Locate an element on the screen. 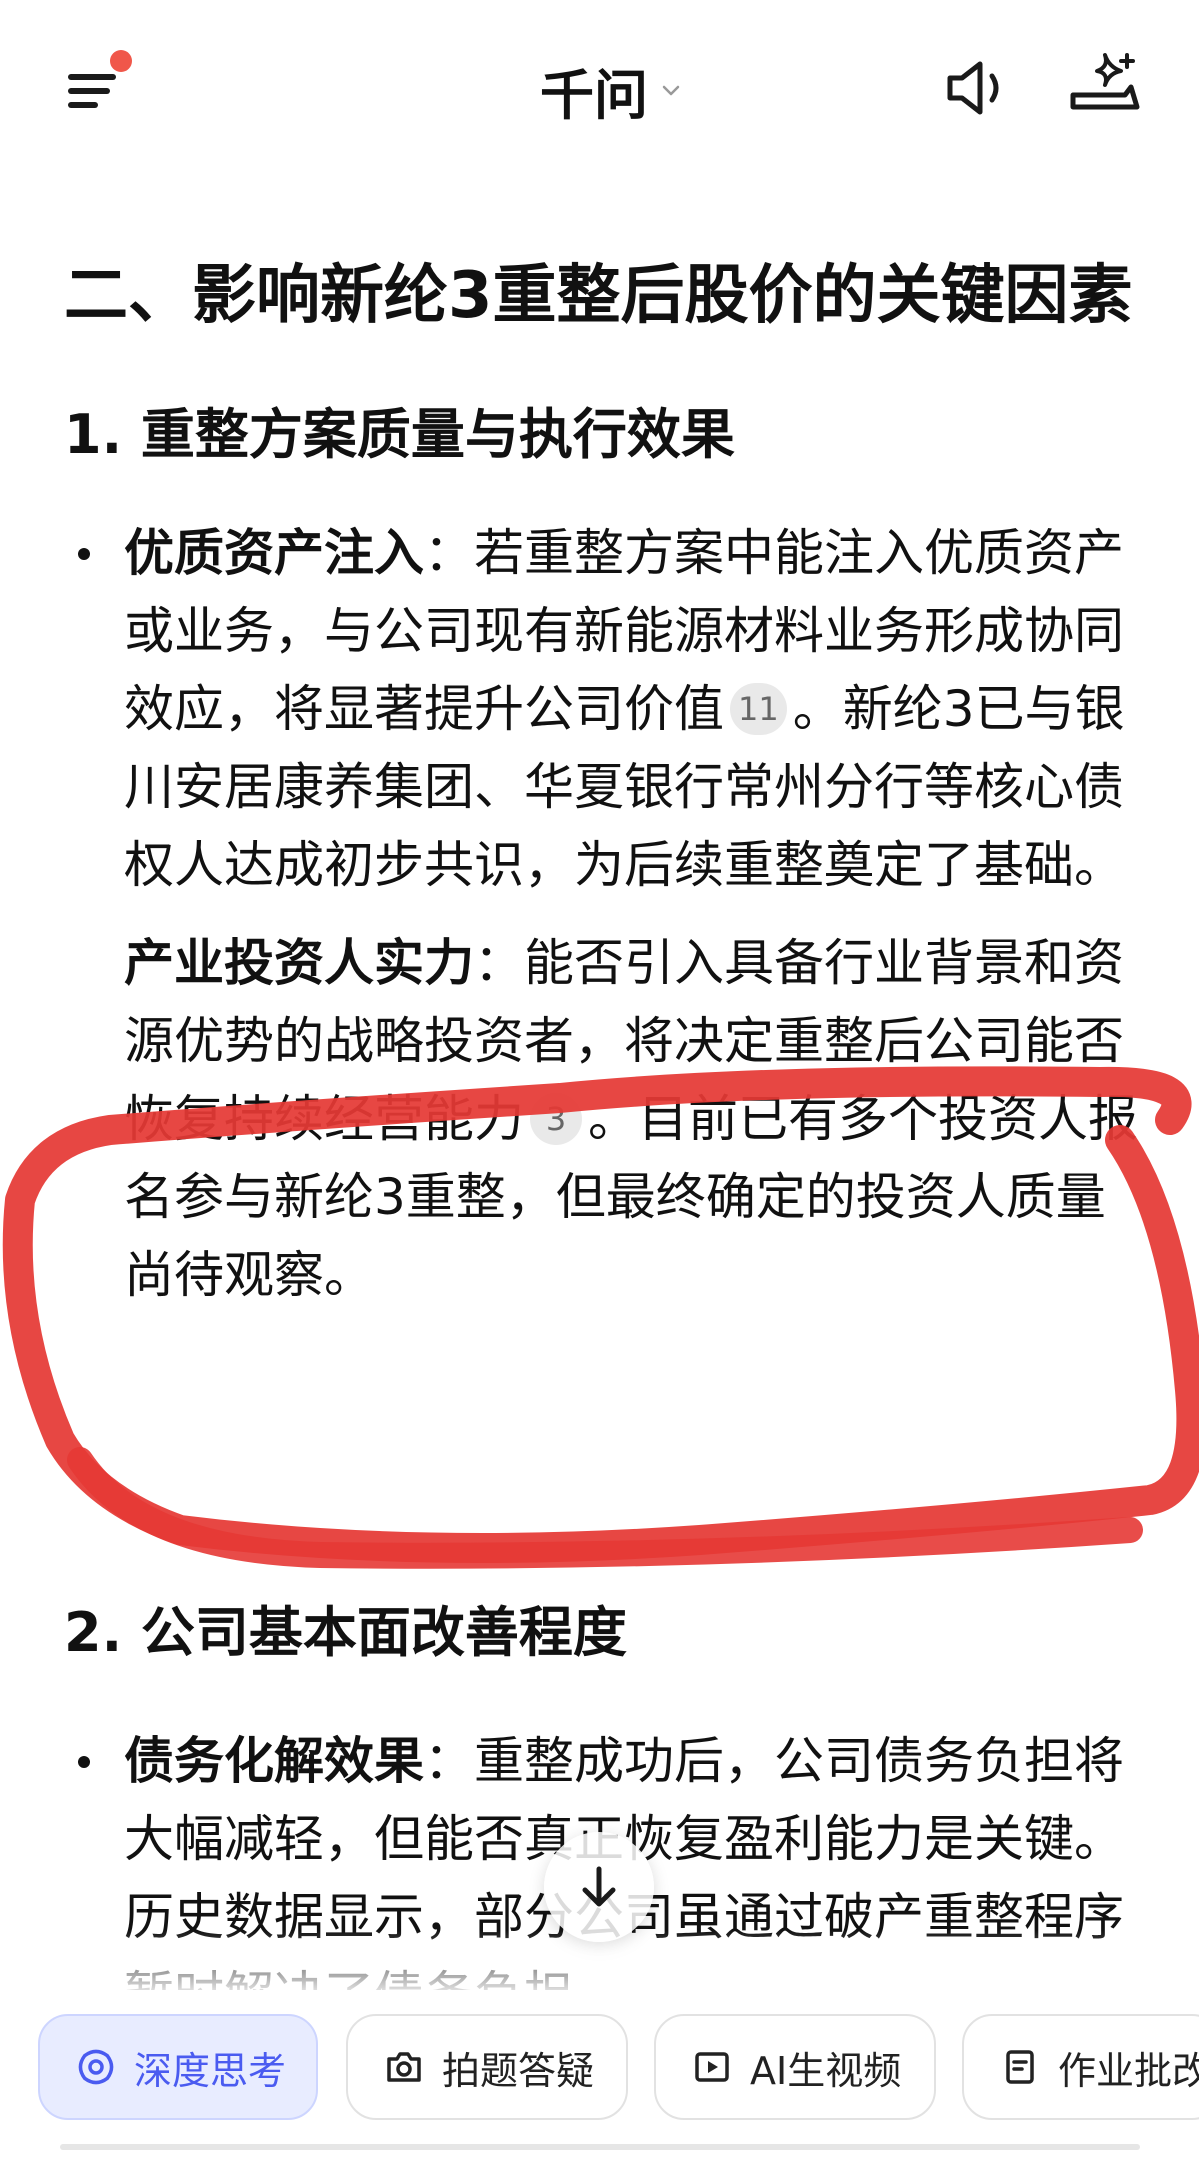  chip-ai-video: AI生视频 is located at coordinates (795, 2067).